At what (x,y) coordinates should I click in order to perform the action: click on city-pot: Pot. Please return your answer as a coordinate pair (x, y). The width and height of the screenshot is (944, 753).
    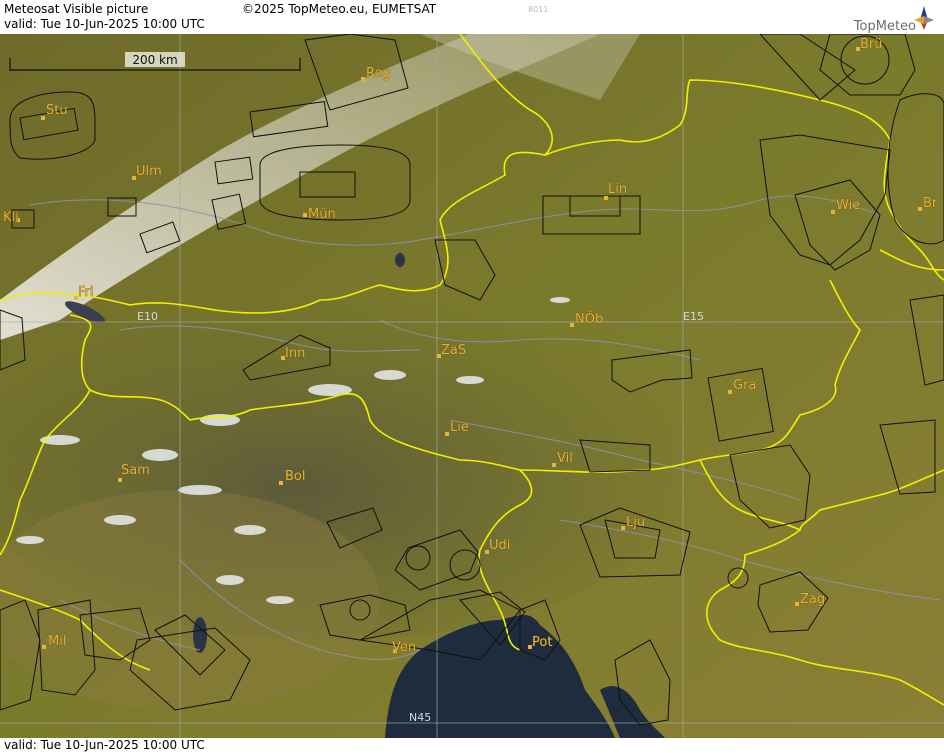
    Looking at the image, I should click on (540, 642).